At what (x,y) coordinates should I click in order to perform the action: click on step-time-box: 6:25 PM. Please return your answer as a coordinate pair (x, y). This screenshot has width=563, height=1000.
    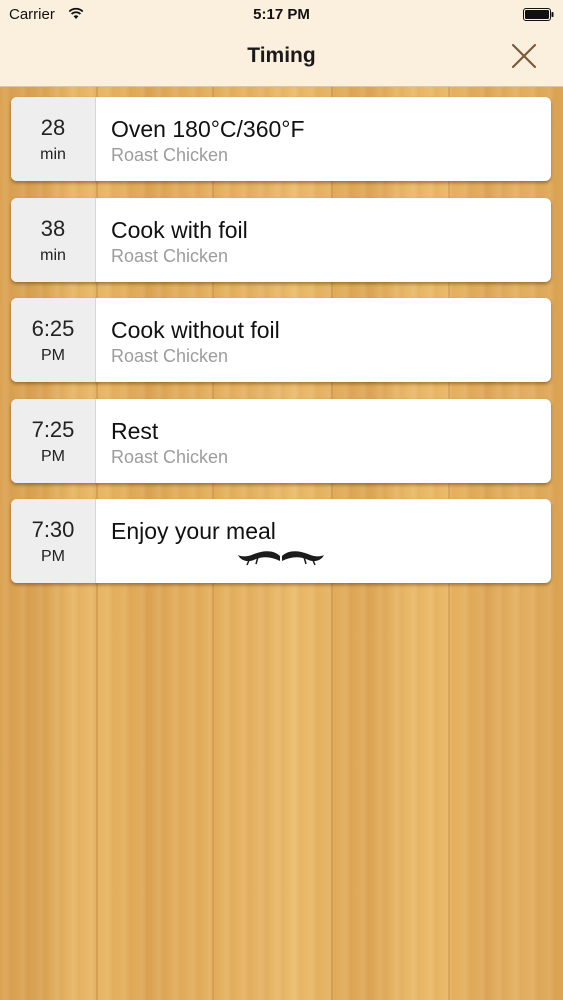
    Looking at the image, I should click on (53, 340).